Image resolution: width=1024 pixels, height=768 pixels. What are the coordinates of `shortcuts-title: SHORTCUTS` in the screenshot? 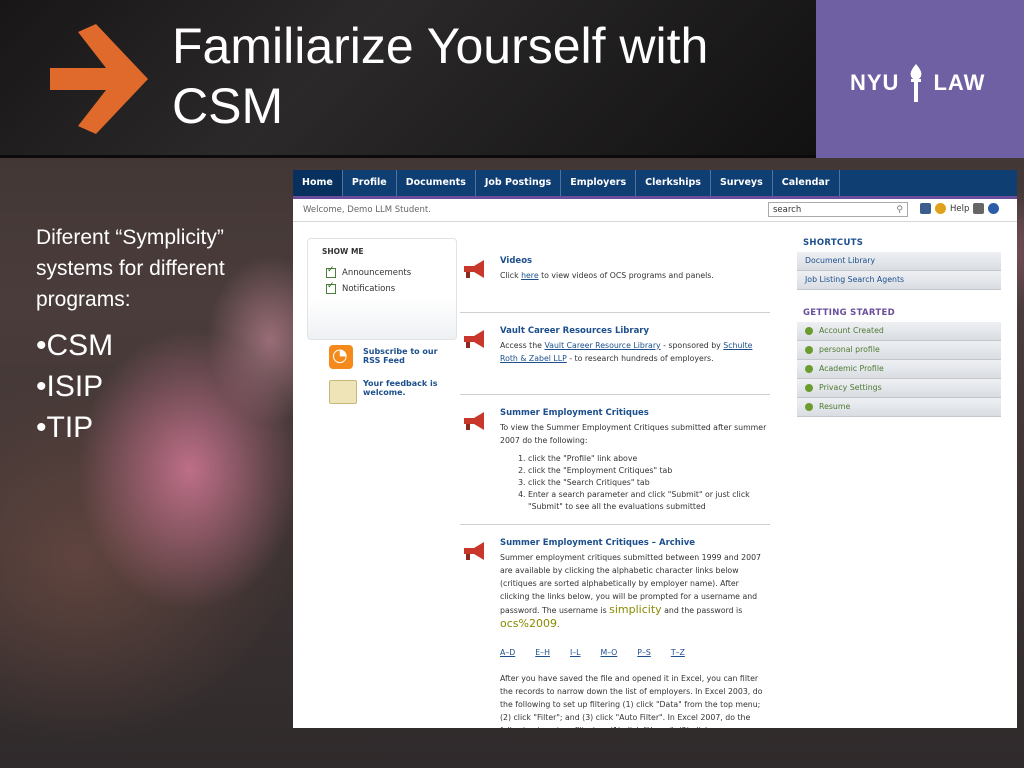 It's located at (833, 243).